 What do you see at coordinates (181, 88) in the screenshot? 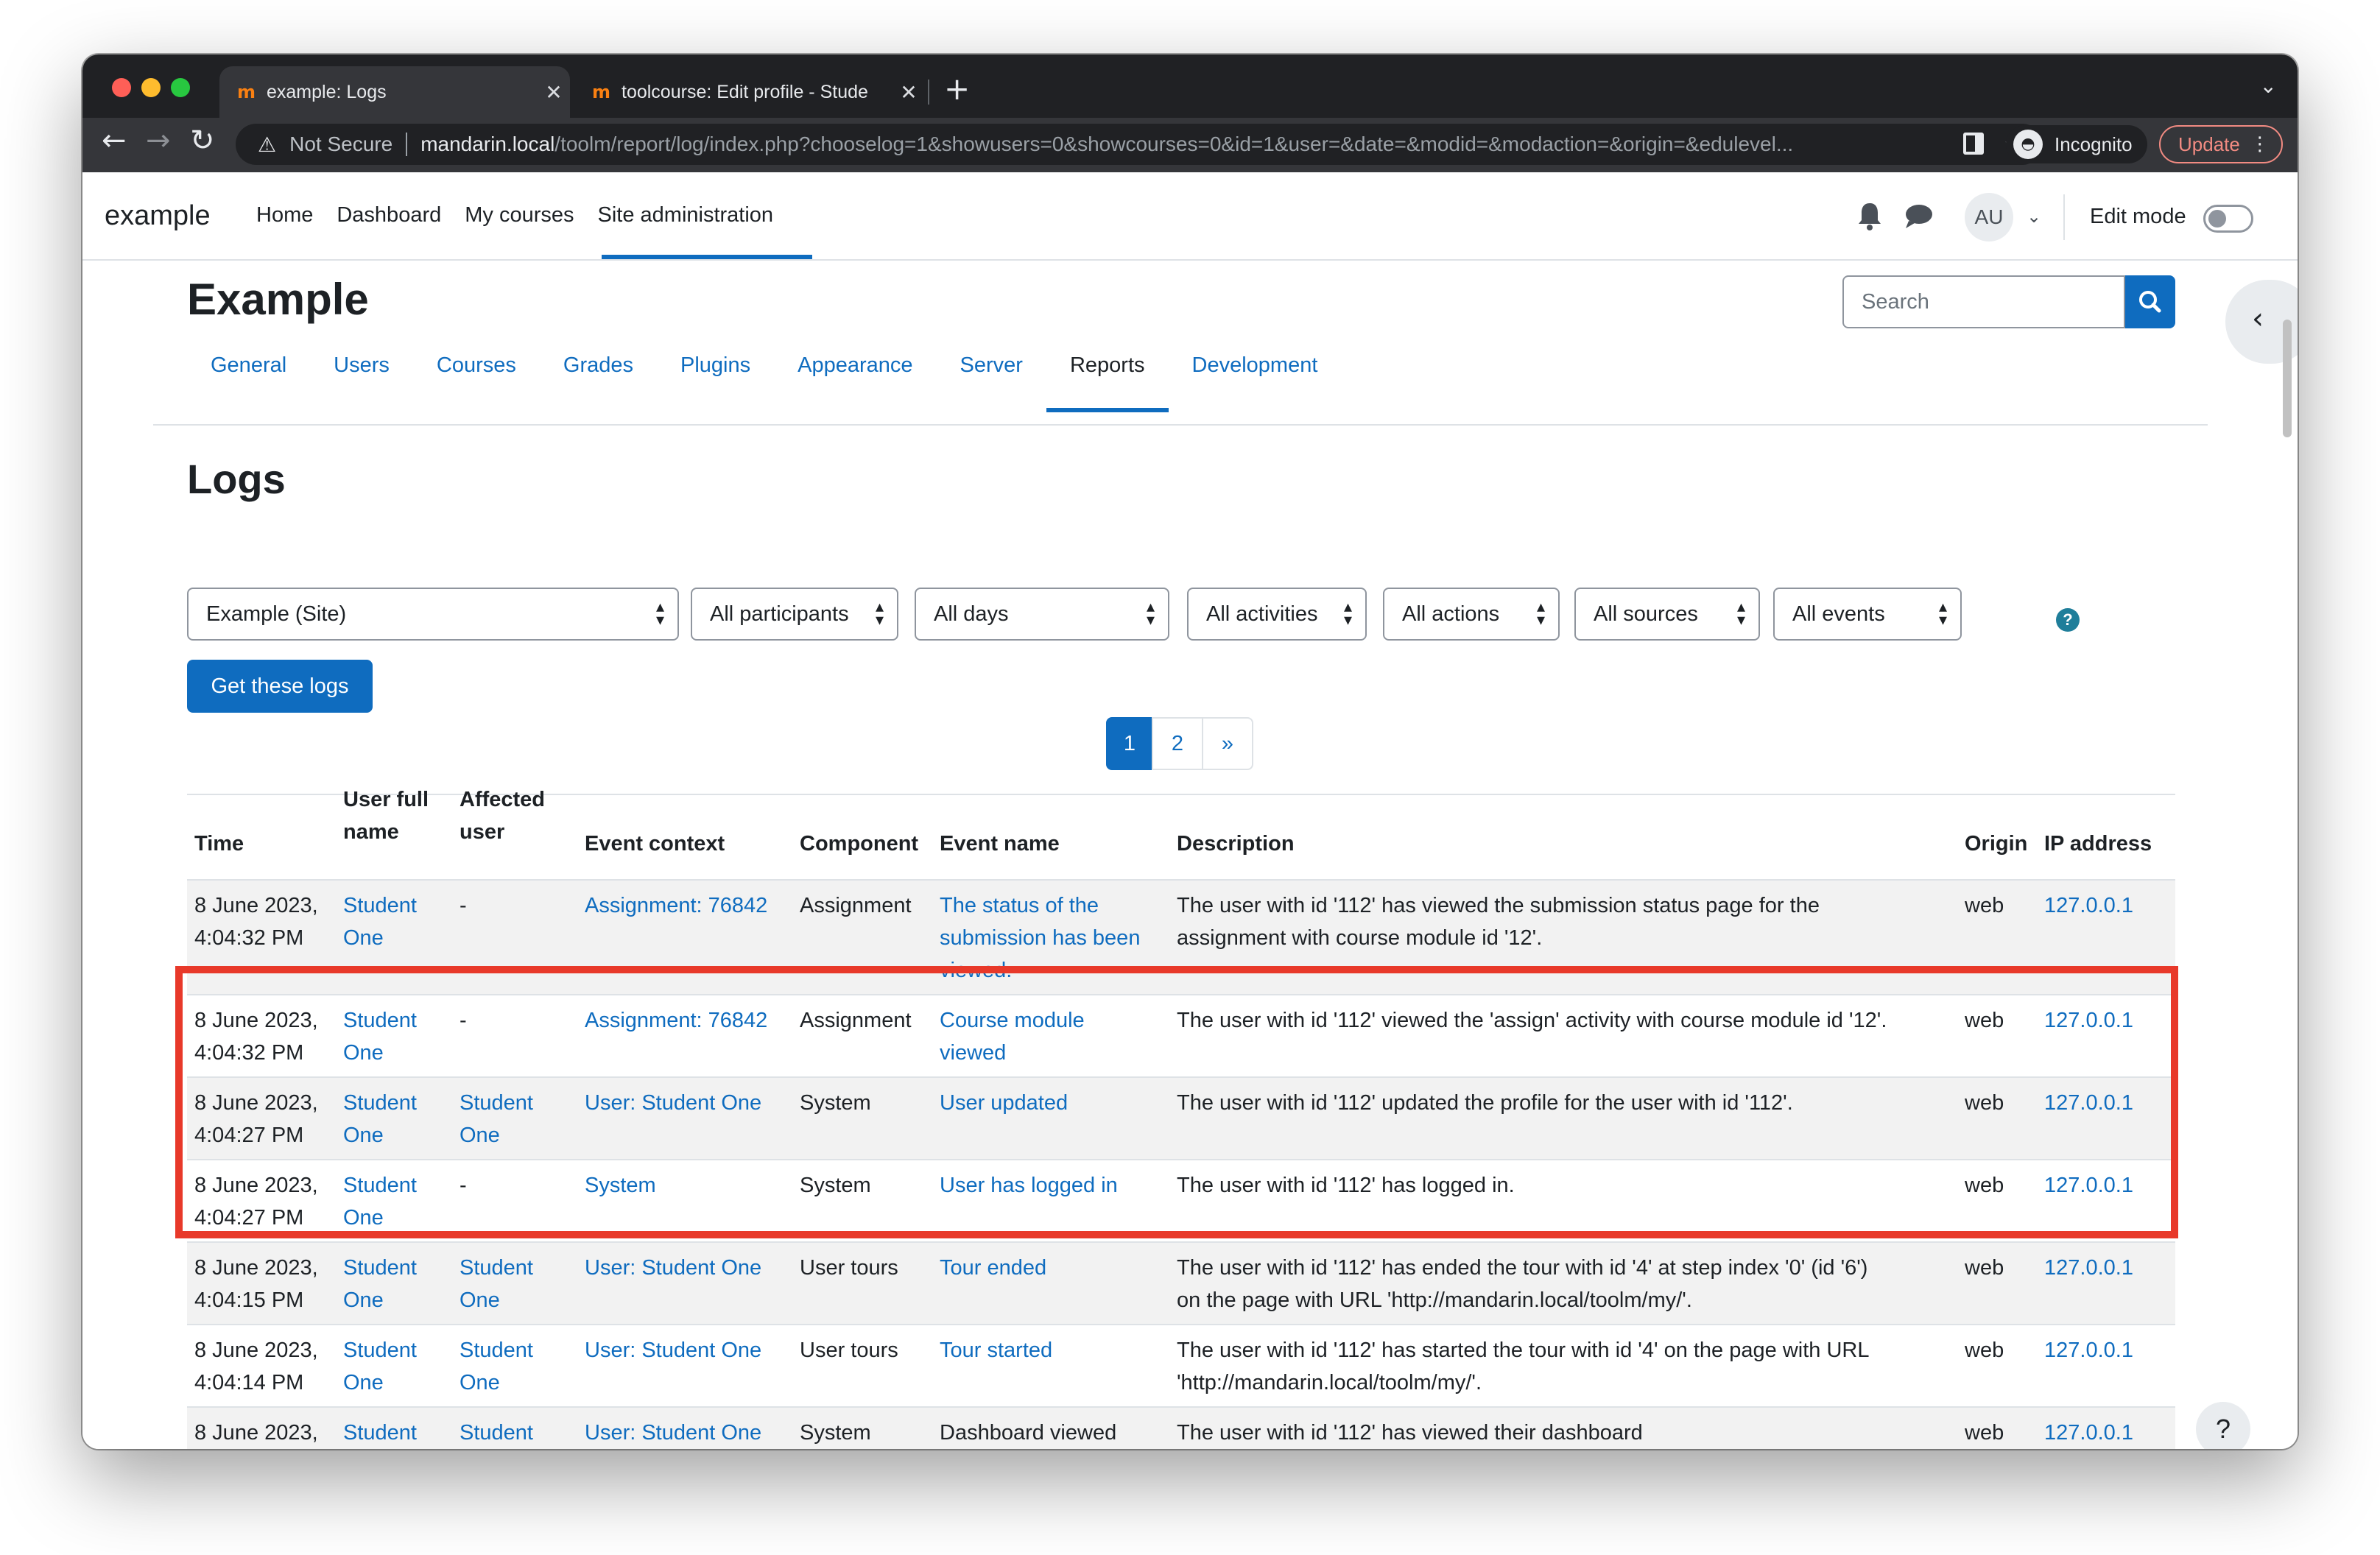
I see `zoom-window-button` at bounding box center [181, 88].